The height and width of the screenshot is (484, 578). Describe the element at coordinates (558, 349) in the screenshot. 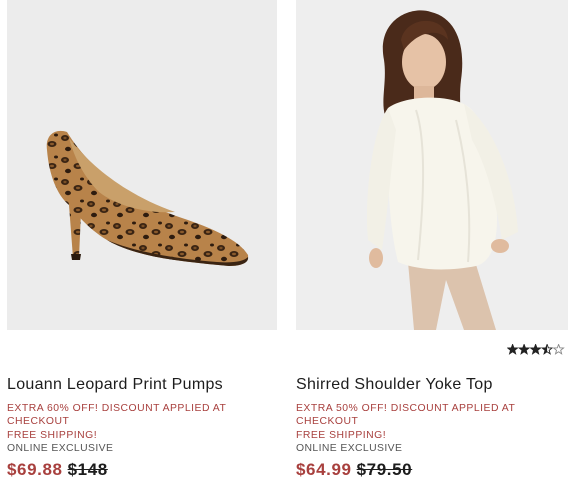

I see `star-empty-icon` at that location.